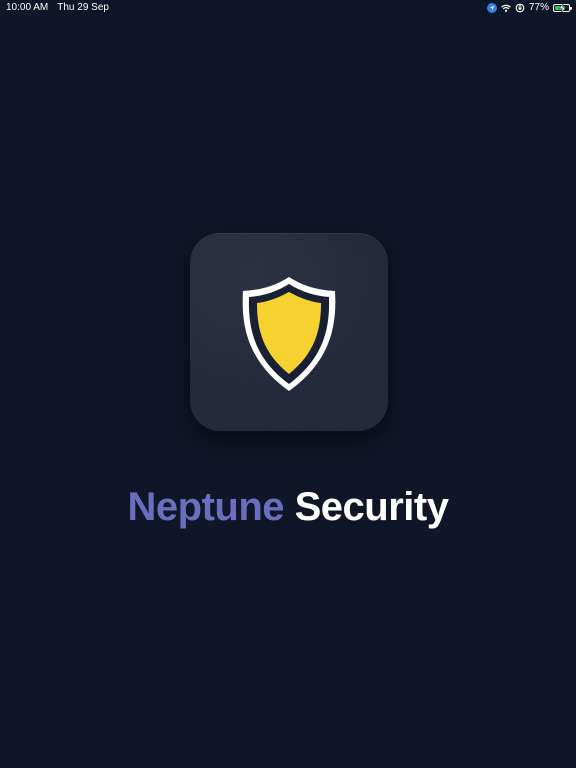 This screenshot has width=576, height=768. I want to click on battery-tip, so click(571, 8).